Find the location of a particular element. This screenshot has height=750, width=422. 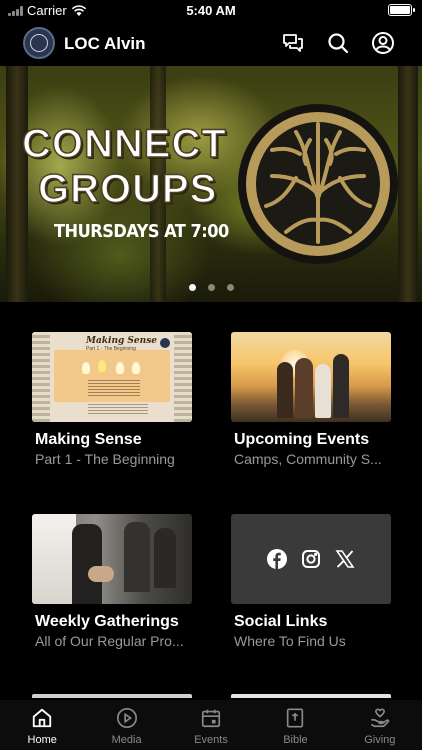

tab-label: Events is located at coordinates (211, 740).